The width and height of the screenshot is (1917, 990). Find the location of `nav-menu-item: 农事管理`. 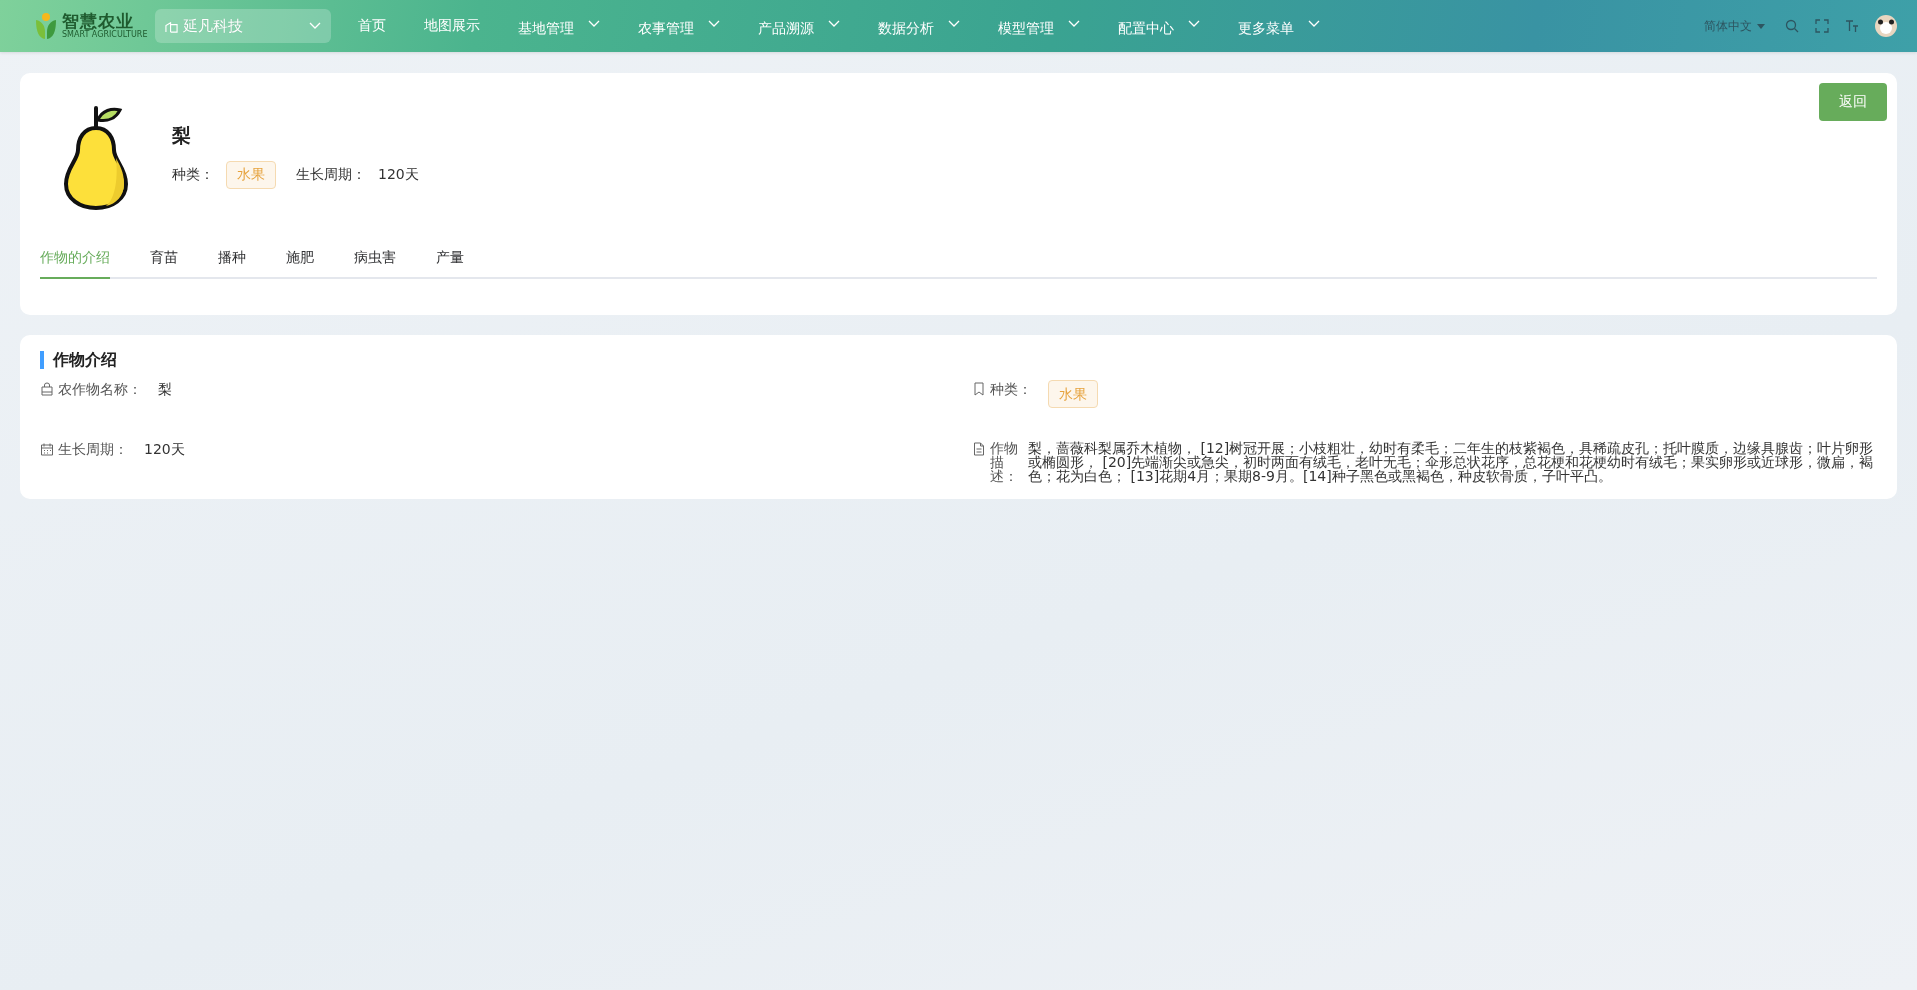

nav-menu-item: 农事管理 is located at coordinates (679, 26).